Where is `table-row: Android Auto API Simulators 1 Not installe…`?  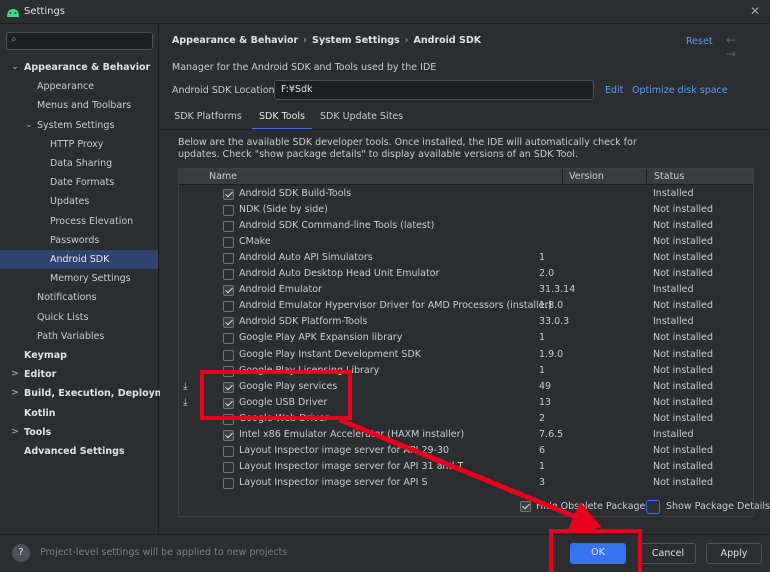 table-row: Android Auto API Simulators 1 Not installe… is located at coordinates (466, 258).